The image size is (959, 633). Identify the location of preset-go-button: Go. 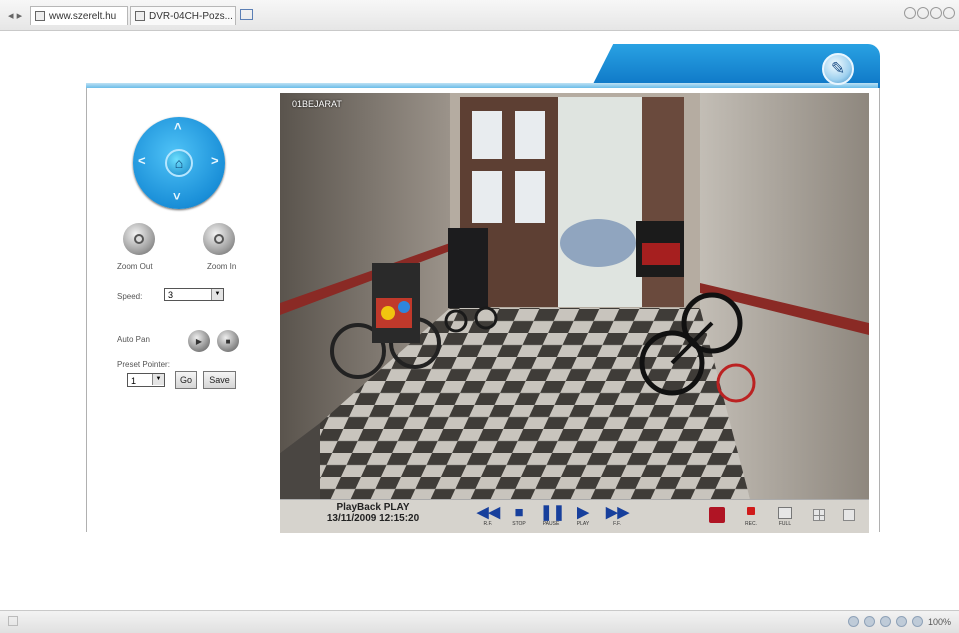
(186, 380).